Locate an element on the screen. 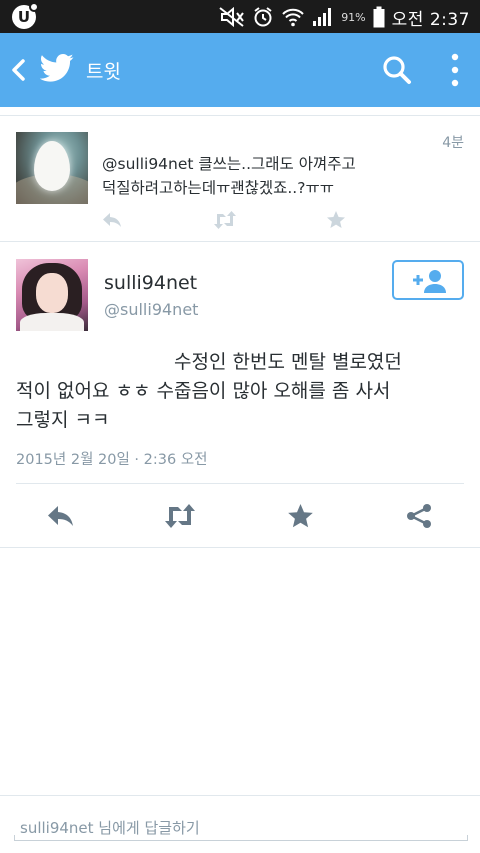 The image size is (480, 853). follow-button is located at coordinates (428, 280).